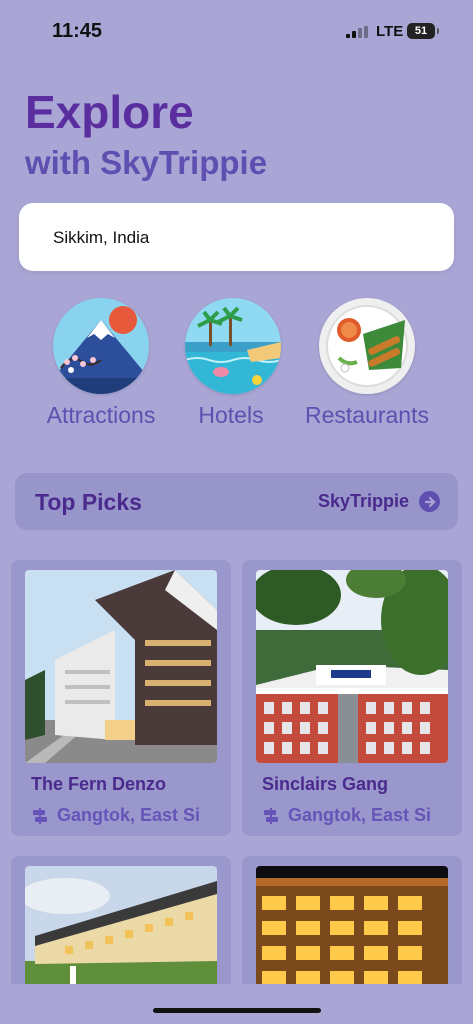 Image resolution: width=473 pixels, height=1024 pixels. I want to click on top-picks-header: Top Picks SkyTrippie, so click(236, 501).